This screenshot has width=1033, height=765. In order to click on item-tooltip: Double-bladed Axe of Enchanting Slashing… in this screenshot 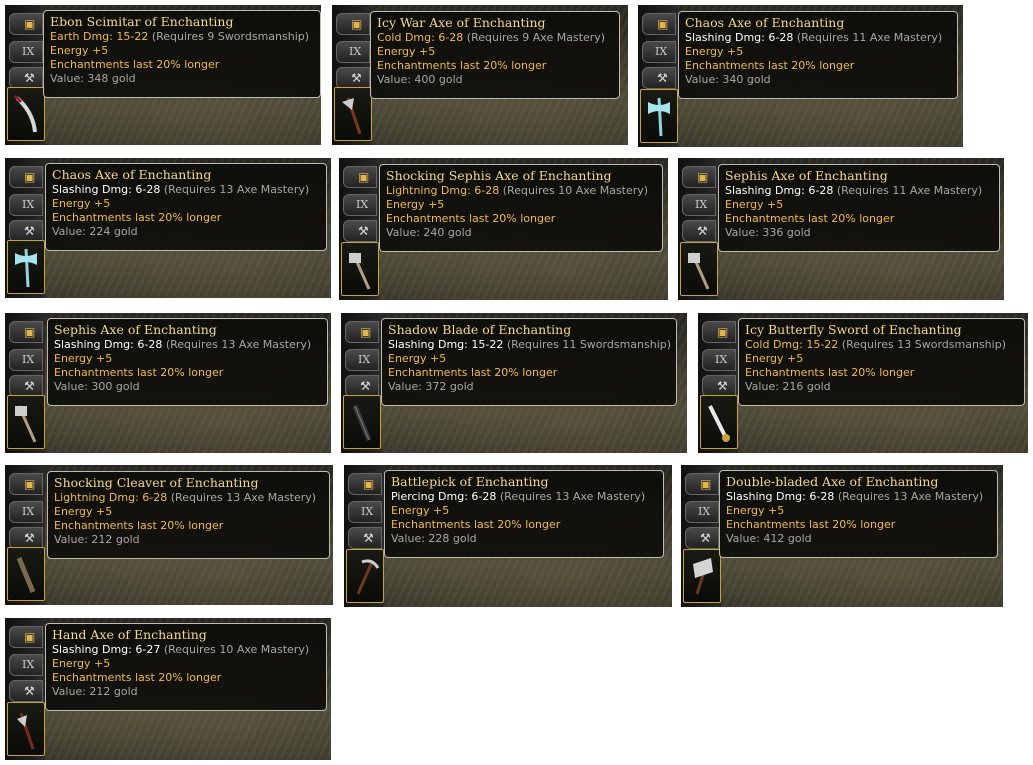, I will do `click(858, 514)`.